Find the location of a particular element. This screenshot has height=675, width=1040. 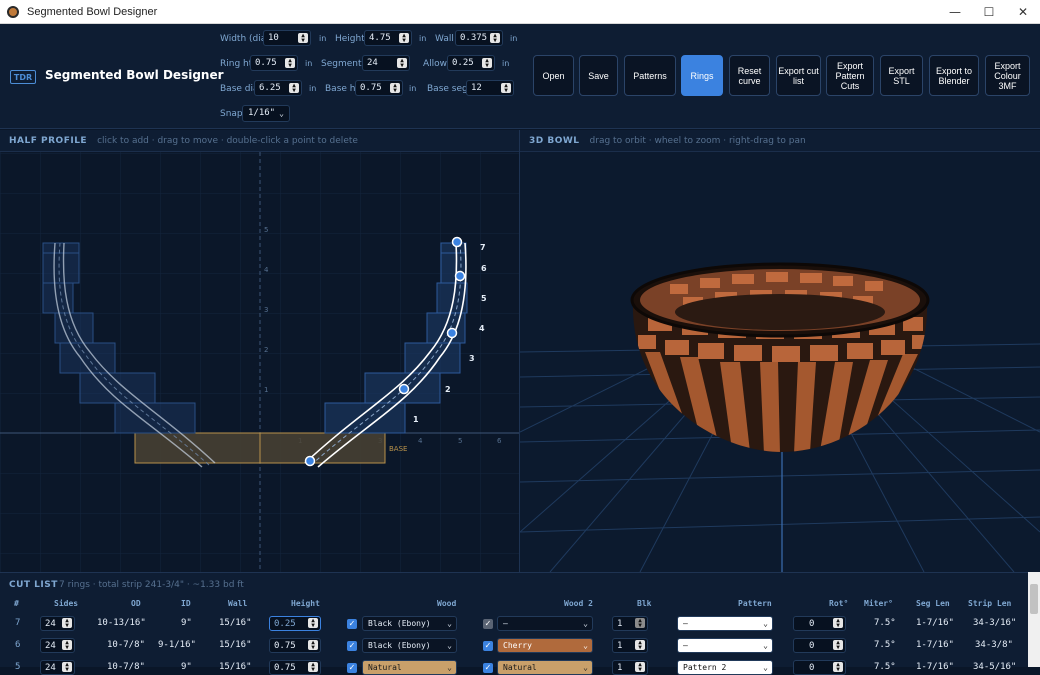

export-blender-button: Export to Blender is located at coordinates (954, 75).